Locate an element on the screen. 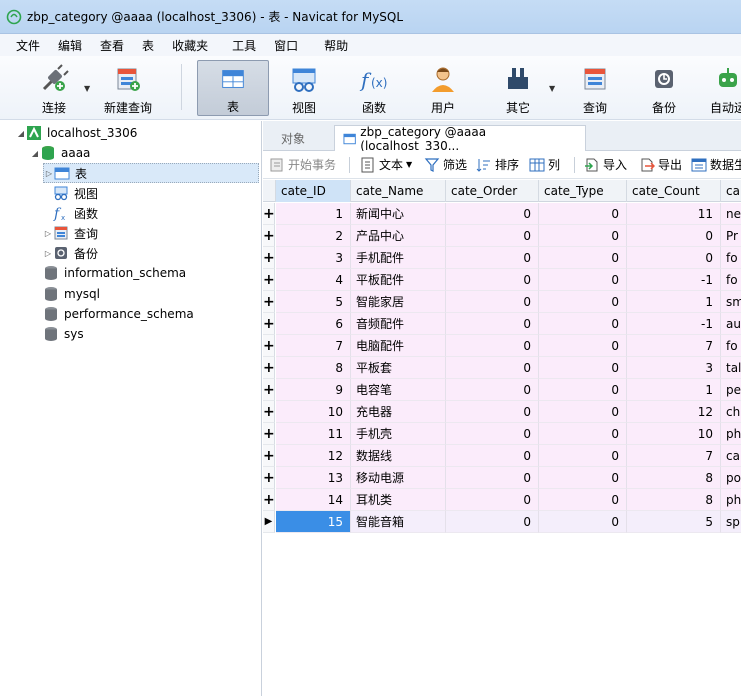 The height and width of the screenshot is (696, 741). column-header: ca is located at coordinates (731, 191).